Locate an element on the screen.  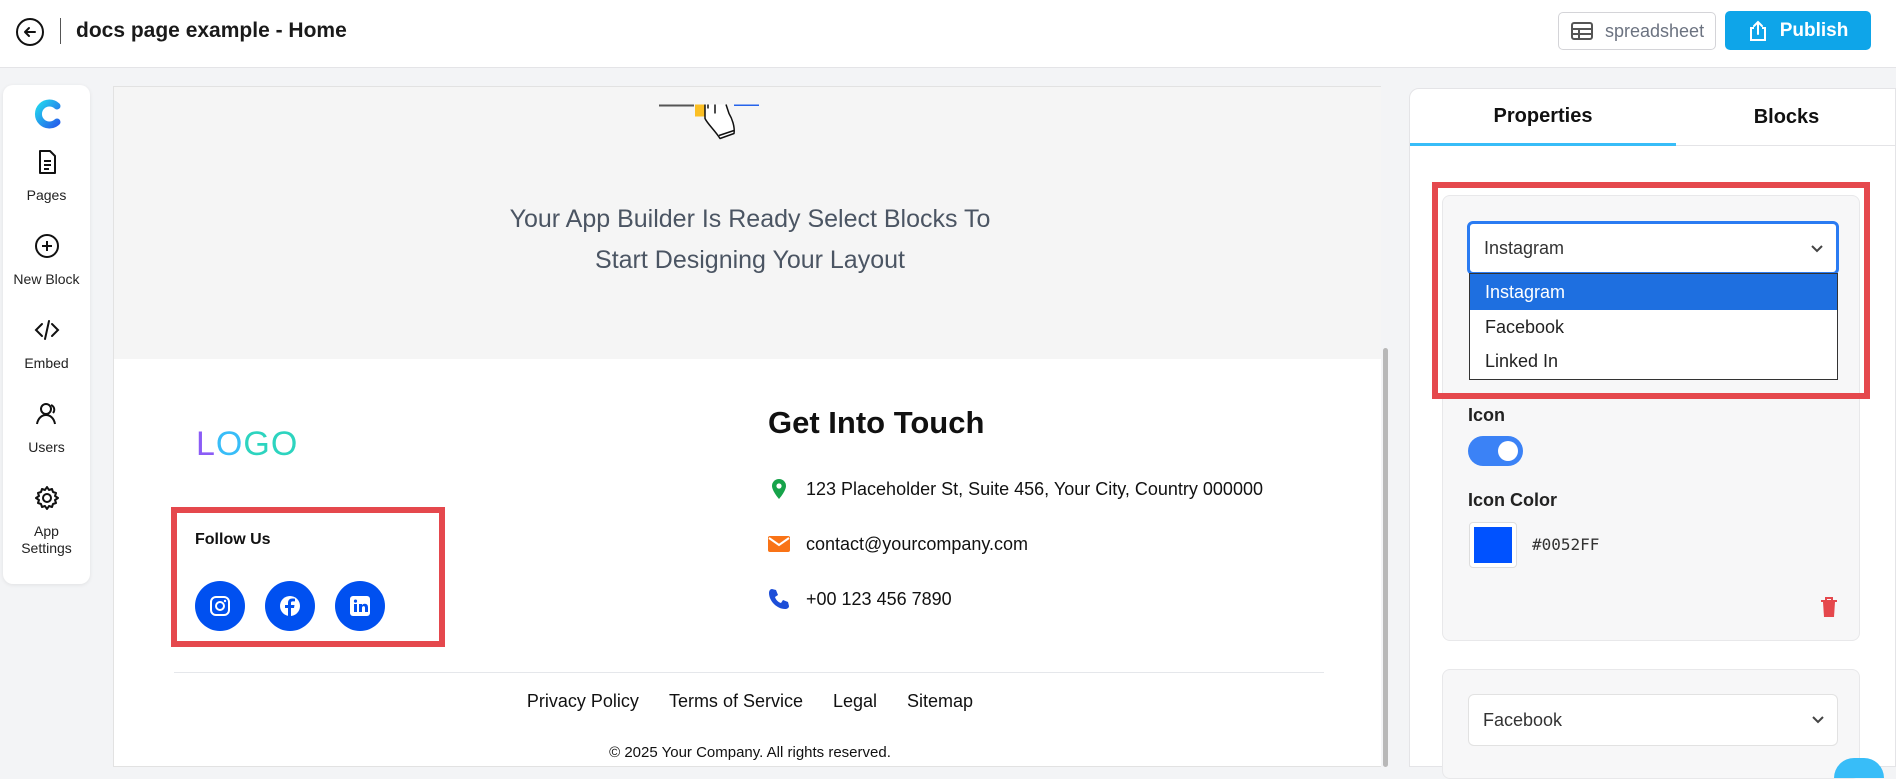
hero-line-2: Start Designing Your Layout is located at coordinates (750, 260).